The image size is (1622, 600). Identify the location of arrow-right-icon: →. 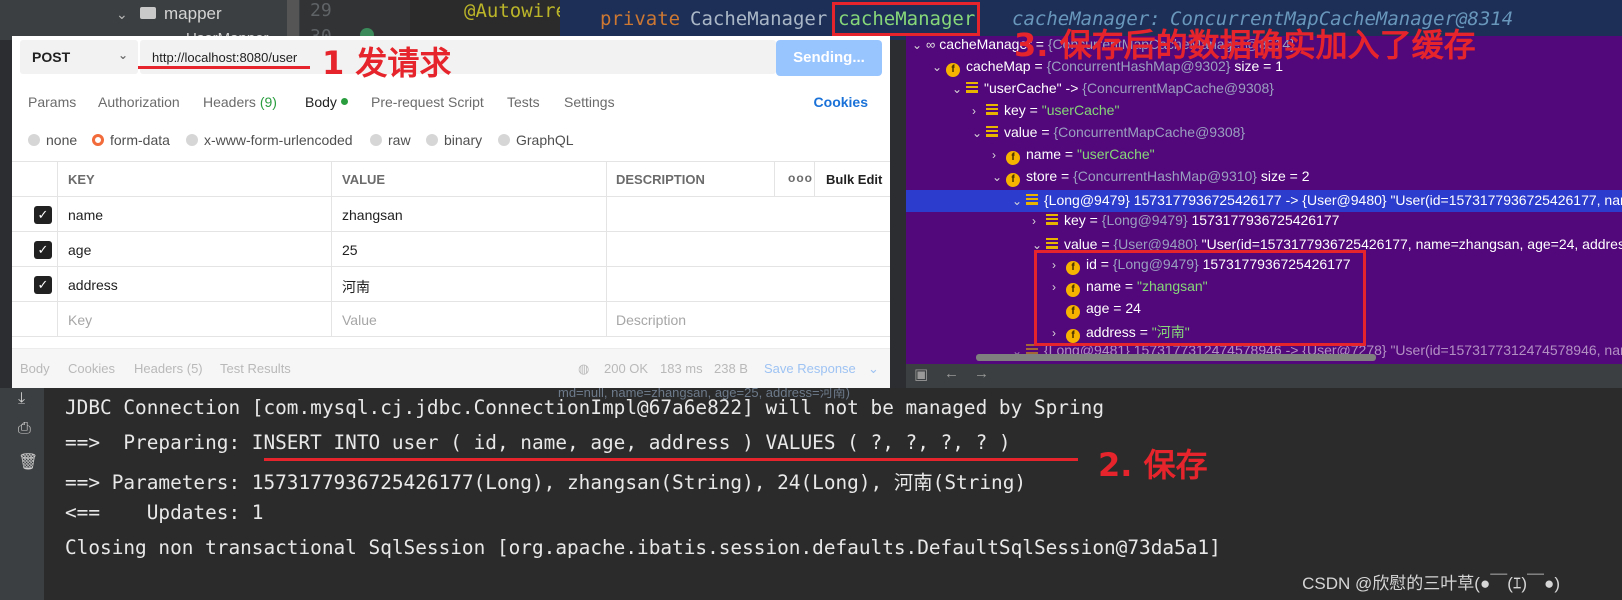
(981, 373).